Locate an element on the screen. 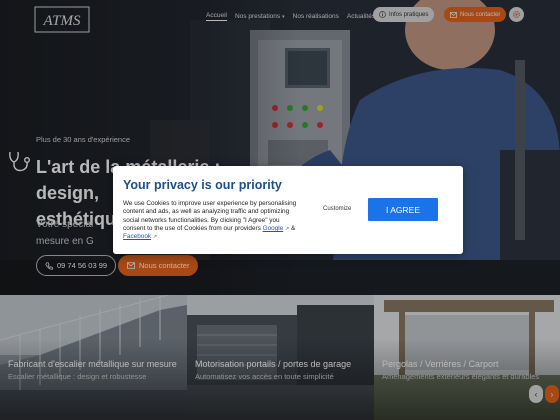 The image size is (560, 420). google-link: Google is located at coordinates (273, 228).